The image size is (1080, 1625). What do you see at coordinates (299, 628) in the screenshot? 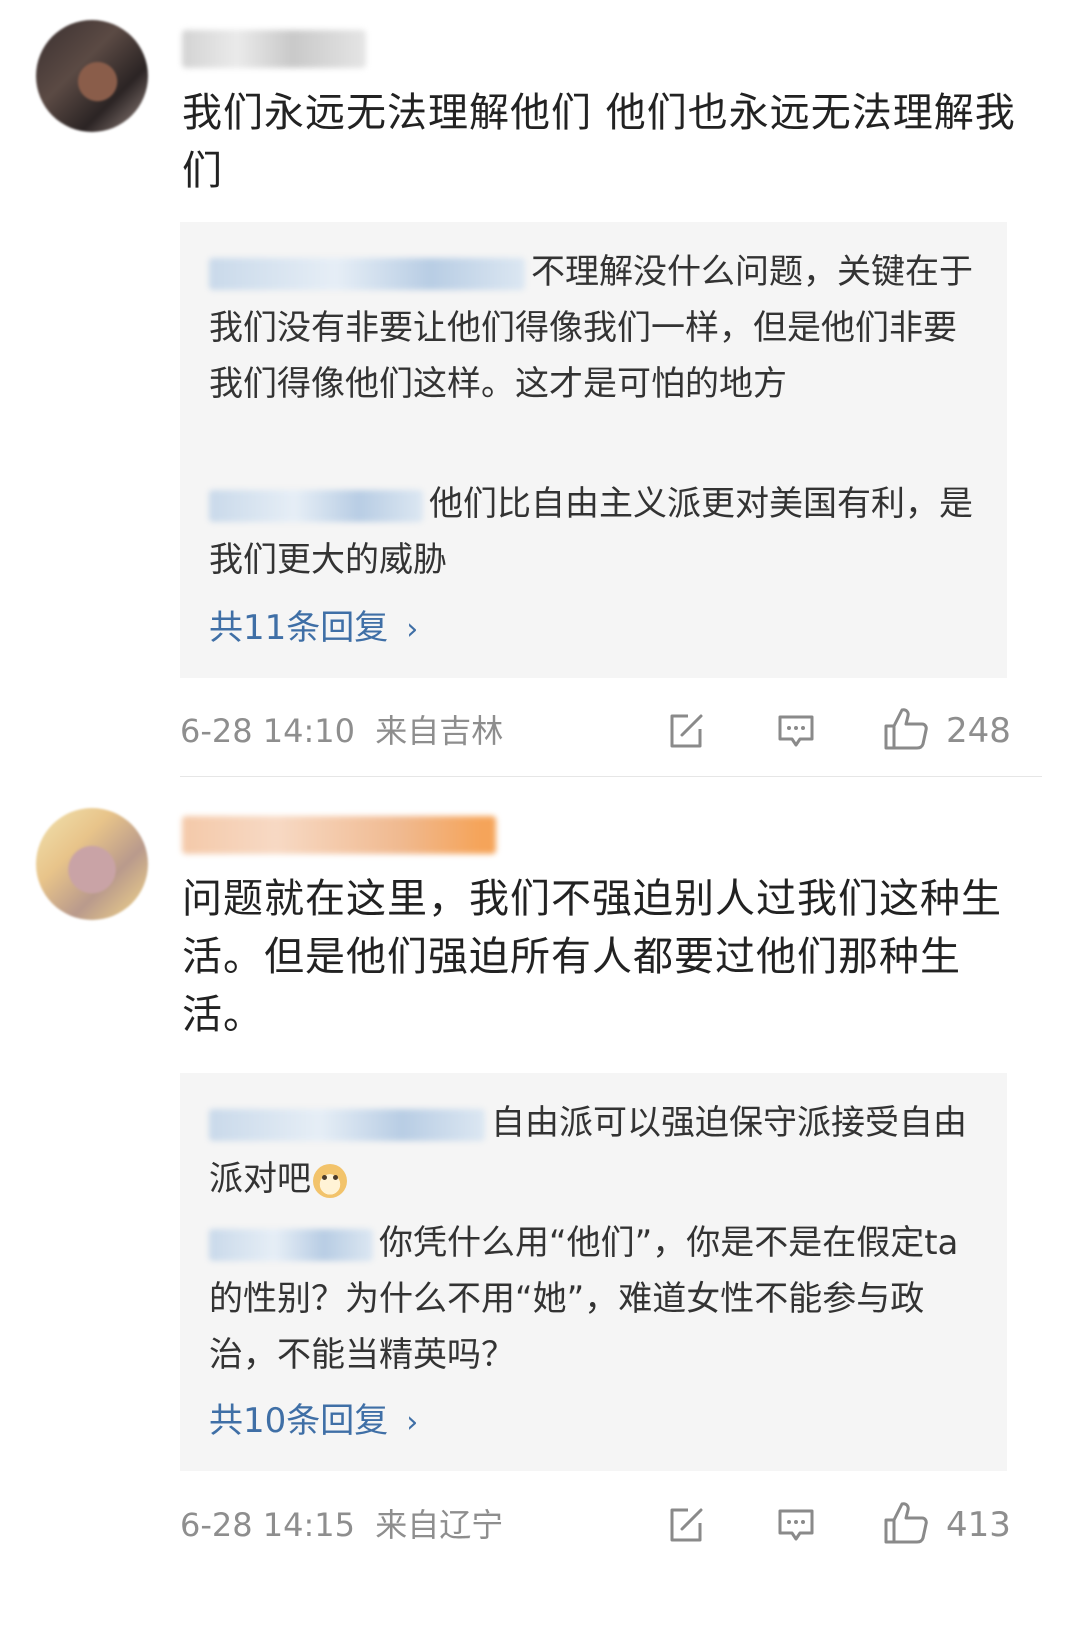
I see `more-replies-label: 共11条回复` at bounding box center [299, 628].